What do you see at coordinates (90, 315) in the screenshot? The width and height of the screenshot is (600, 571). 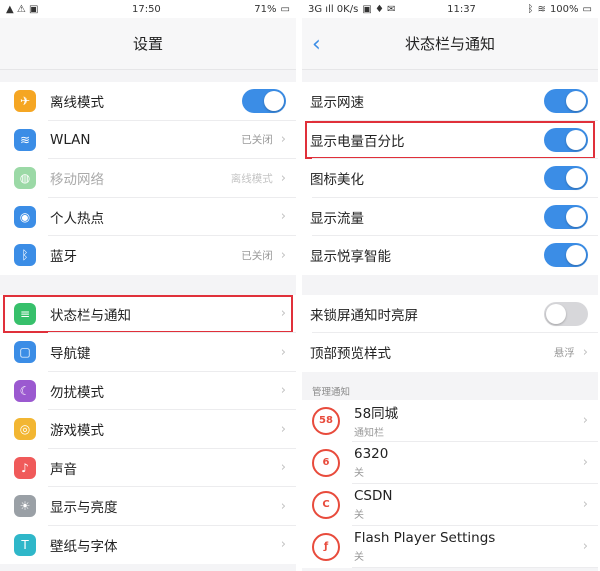 I see `row-label: 状态栏与通知` at bounding box center [90, 315].